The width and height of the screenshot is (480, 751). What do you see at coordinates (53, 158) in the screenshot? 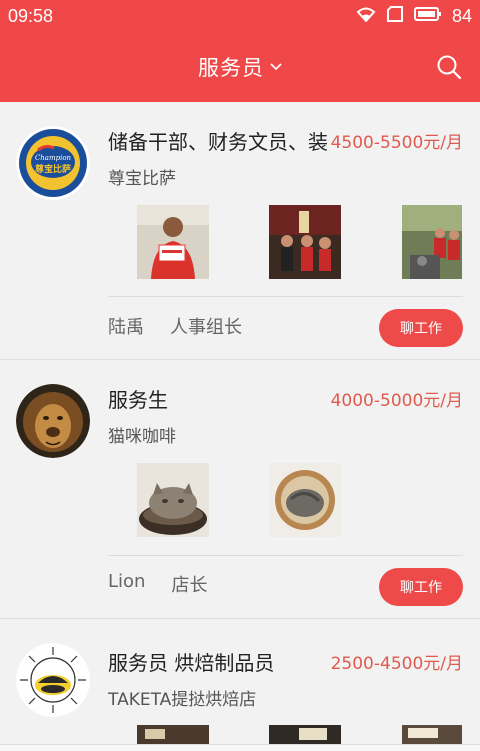
I see `svg-text: Champion` at bounding box center [53, 158].